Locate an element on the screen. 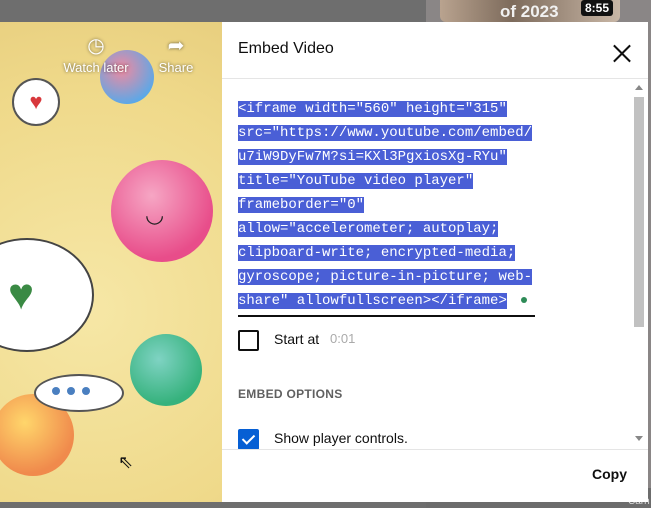 The image size is (651, 508). close-icon is located at coordinates (622, 54).